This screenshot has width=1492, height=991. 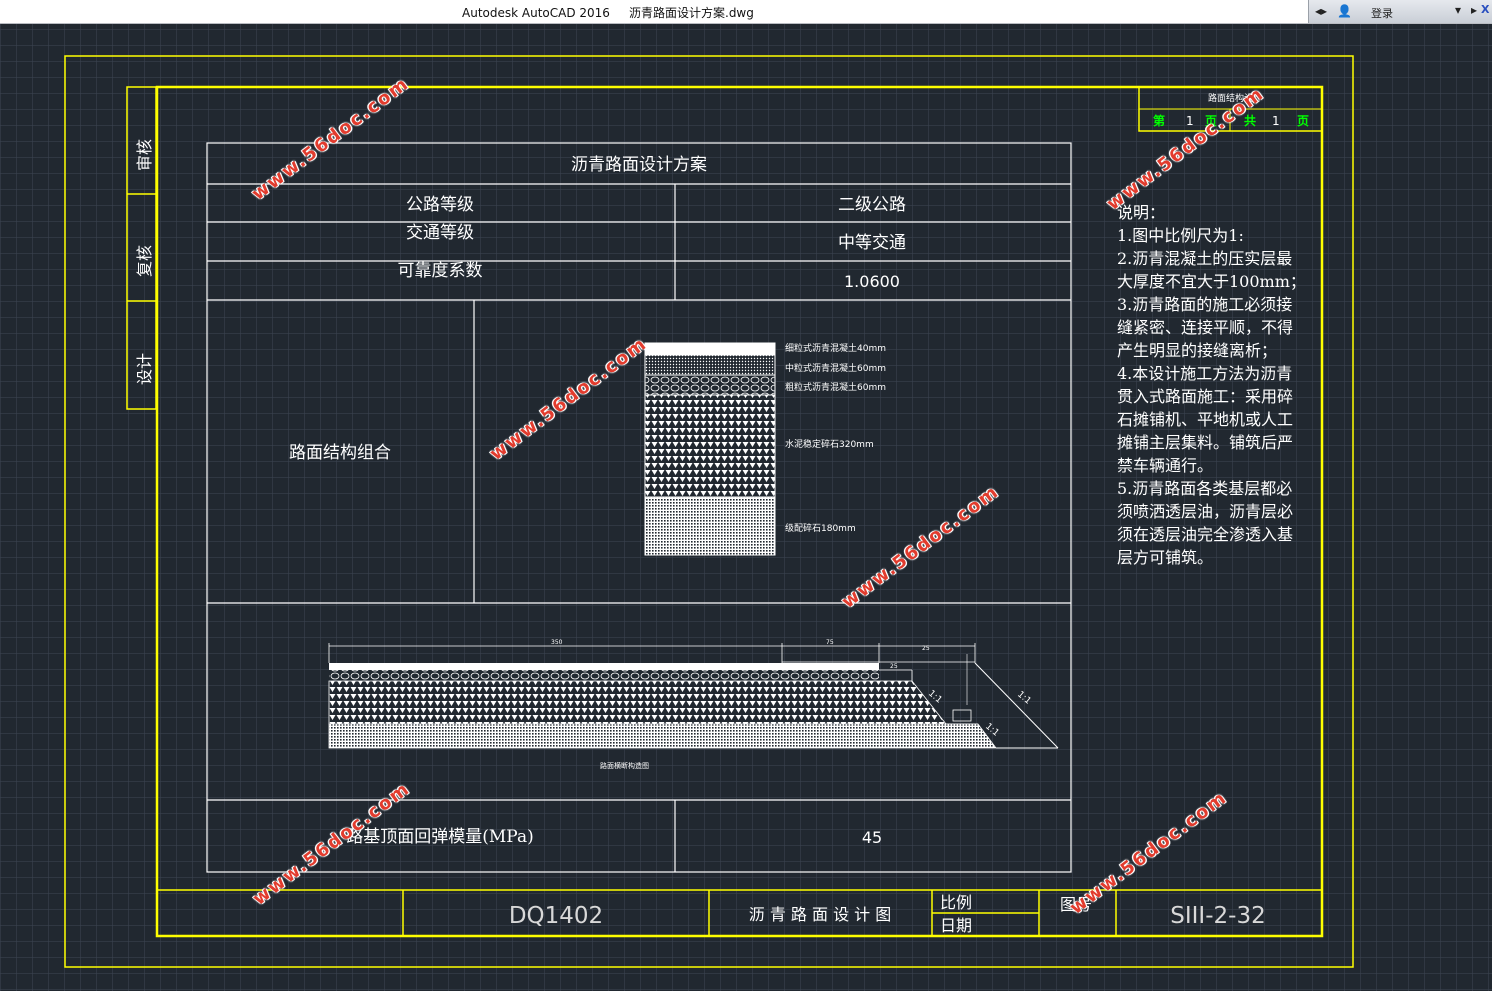 What do you see at coordinates (1205, 511) in the screenshot?
I see `note-line: 须喷洒透层油，沥青层必` at bounding box center [1205, 511].